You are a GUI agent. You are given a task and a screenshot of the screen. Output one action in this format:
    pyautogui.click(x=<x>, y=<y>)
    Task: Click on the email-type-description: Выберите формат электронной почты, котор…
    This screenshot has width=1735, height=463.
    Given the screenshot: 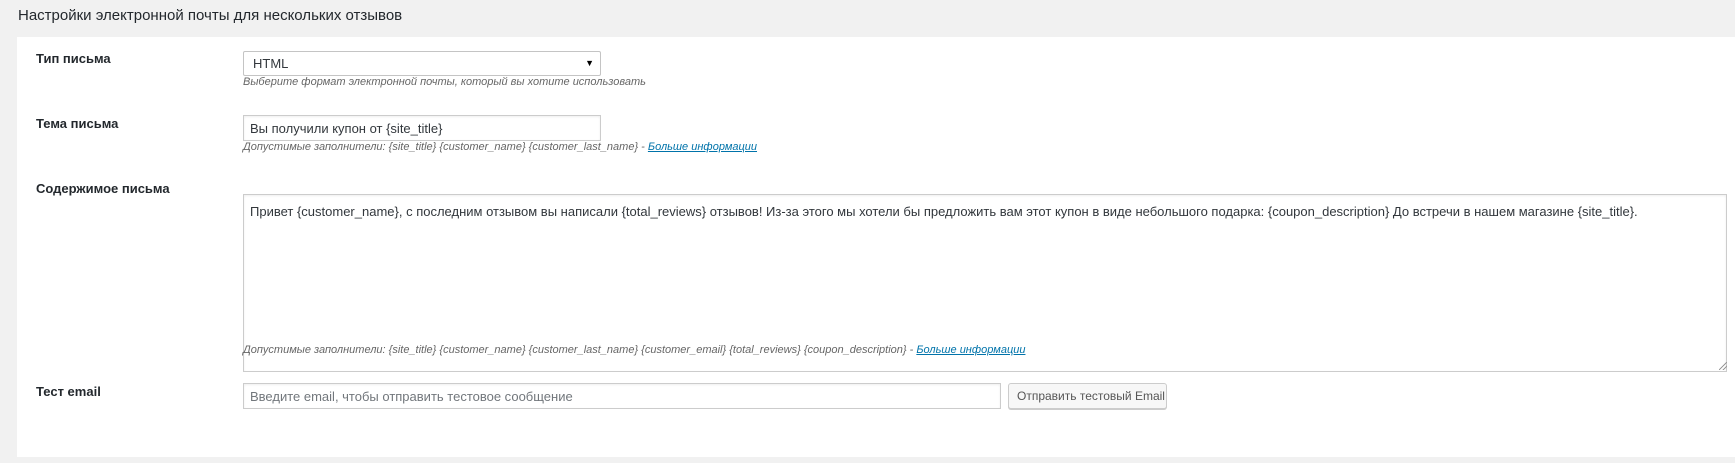 What is the action you would take?
    pyautogui.click(x=444, y=82)
    